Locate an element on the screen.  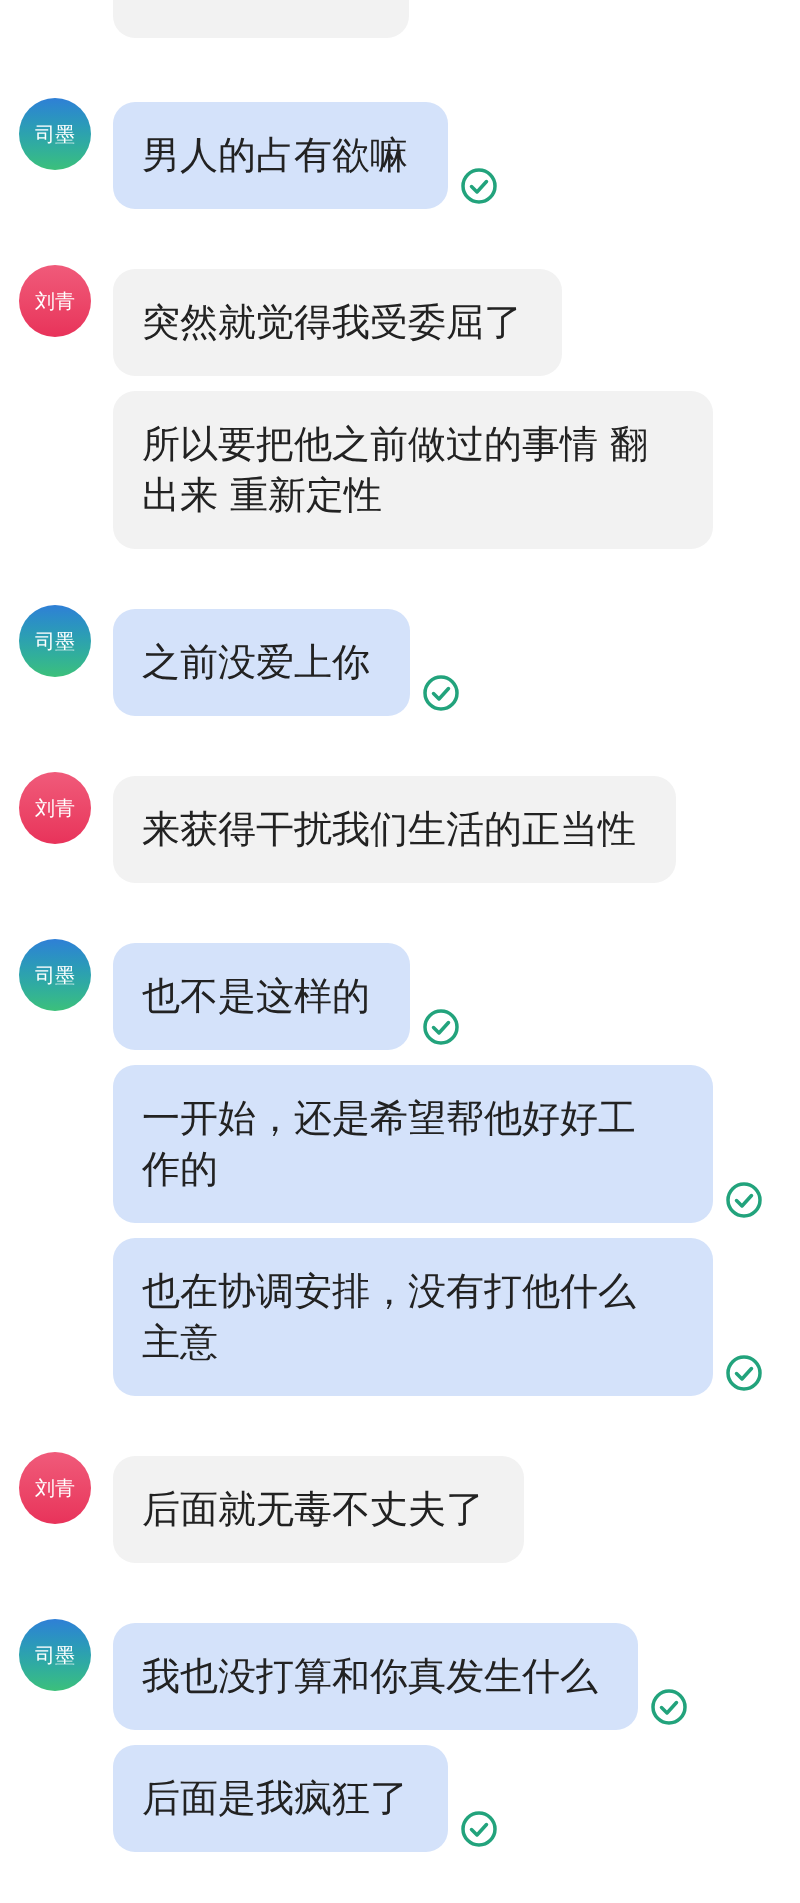
chat-bubble: 我也没打算和你真发生什么 is located at coordinates (375, 1676).